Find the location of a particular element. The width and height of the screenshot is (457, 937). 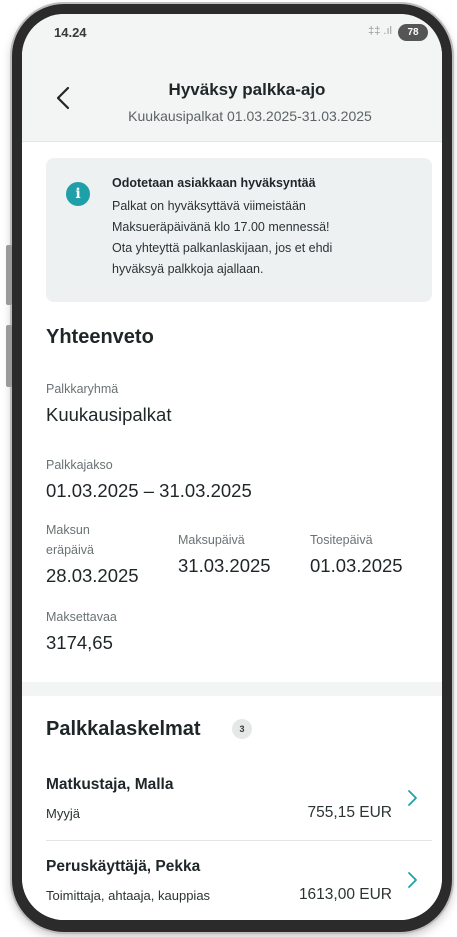

power-button is located at coordinates (9, 356).